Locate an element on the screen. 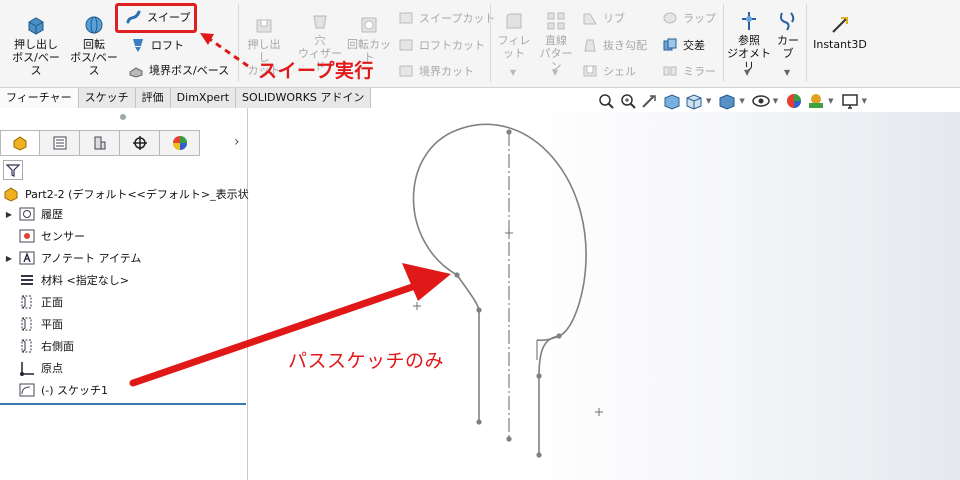  zoom-to-fit-icon is located at coordinates (606, 101).